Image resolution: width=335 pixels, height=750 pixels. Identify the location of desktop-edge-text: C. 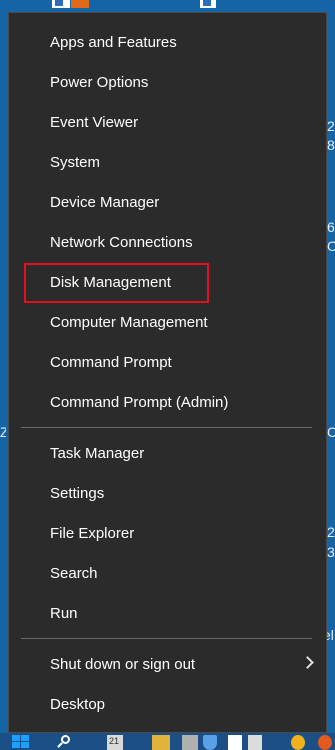
(331, 432).